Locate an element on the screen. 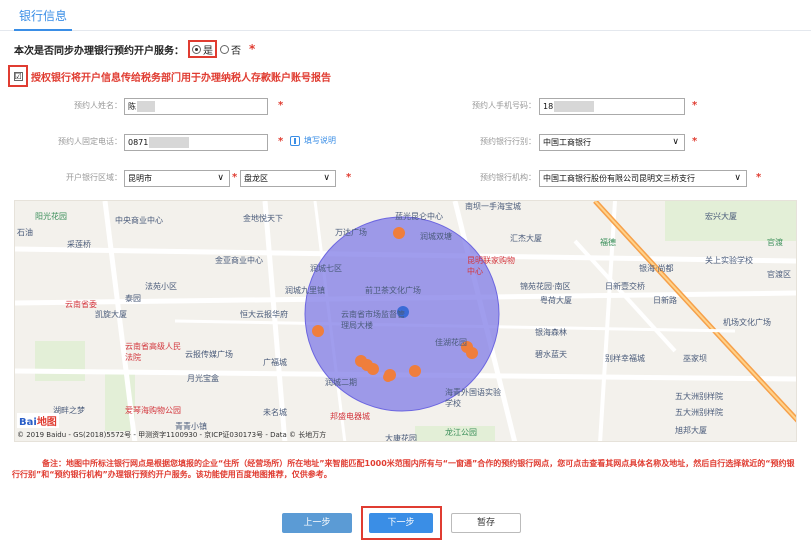 The height and width of the screenshot is (549, 811). booker-name-value: 陈 is located at coordinates (132, 106).